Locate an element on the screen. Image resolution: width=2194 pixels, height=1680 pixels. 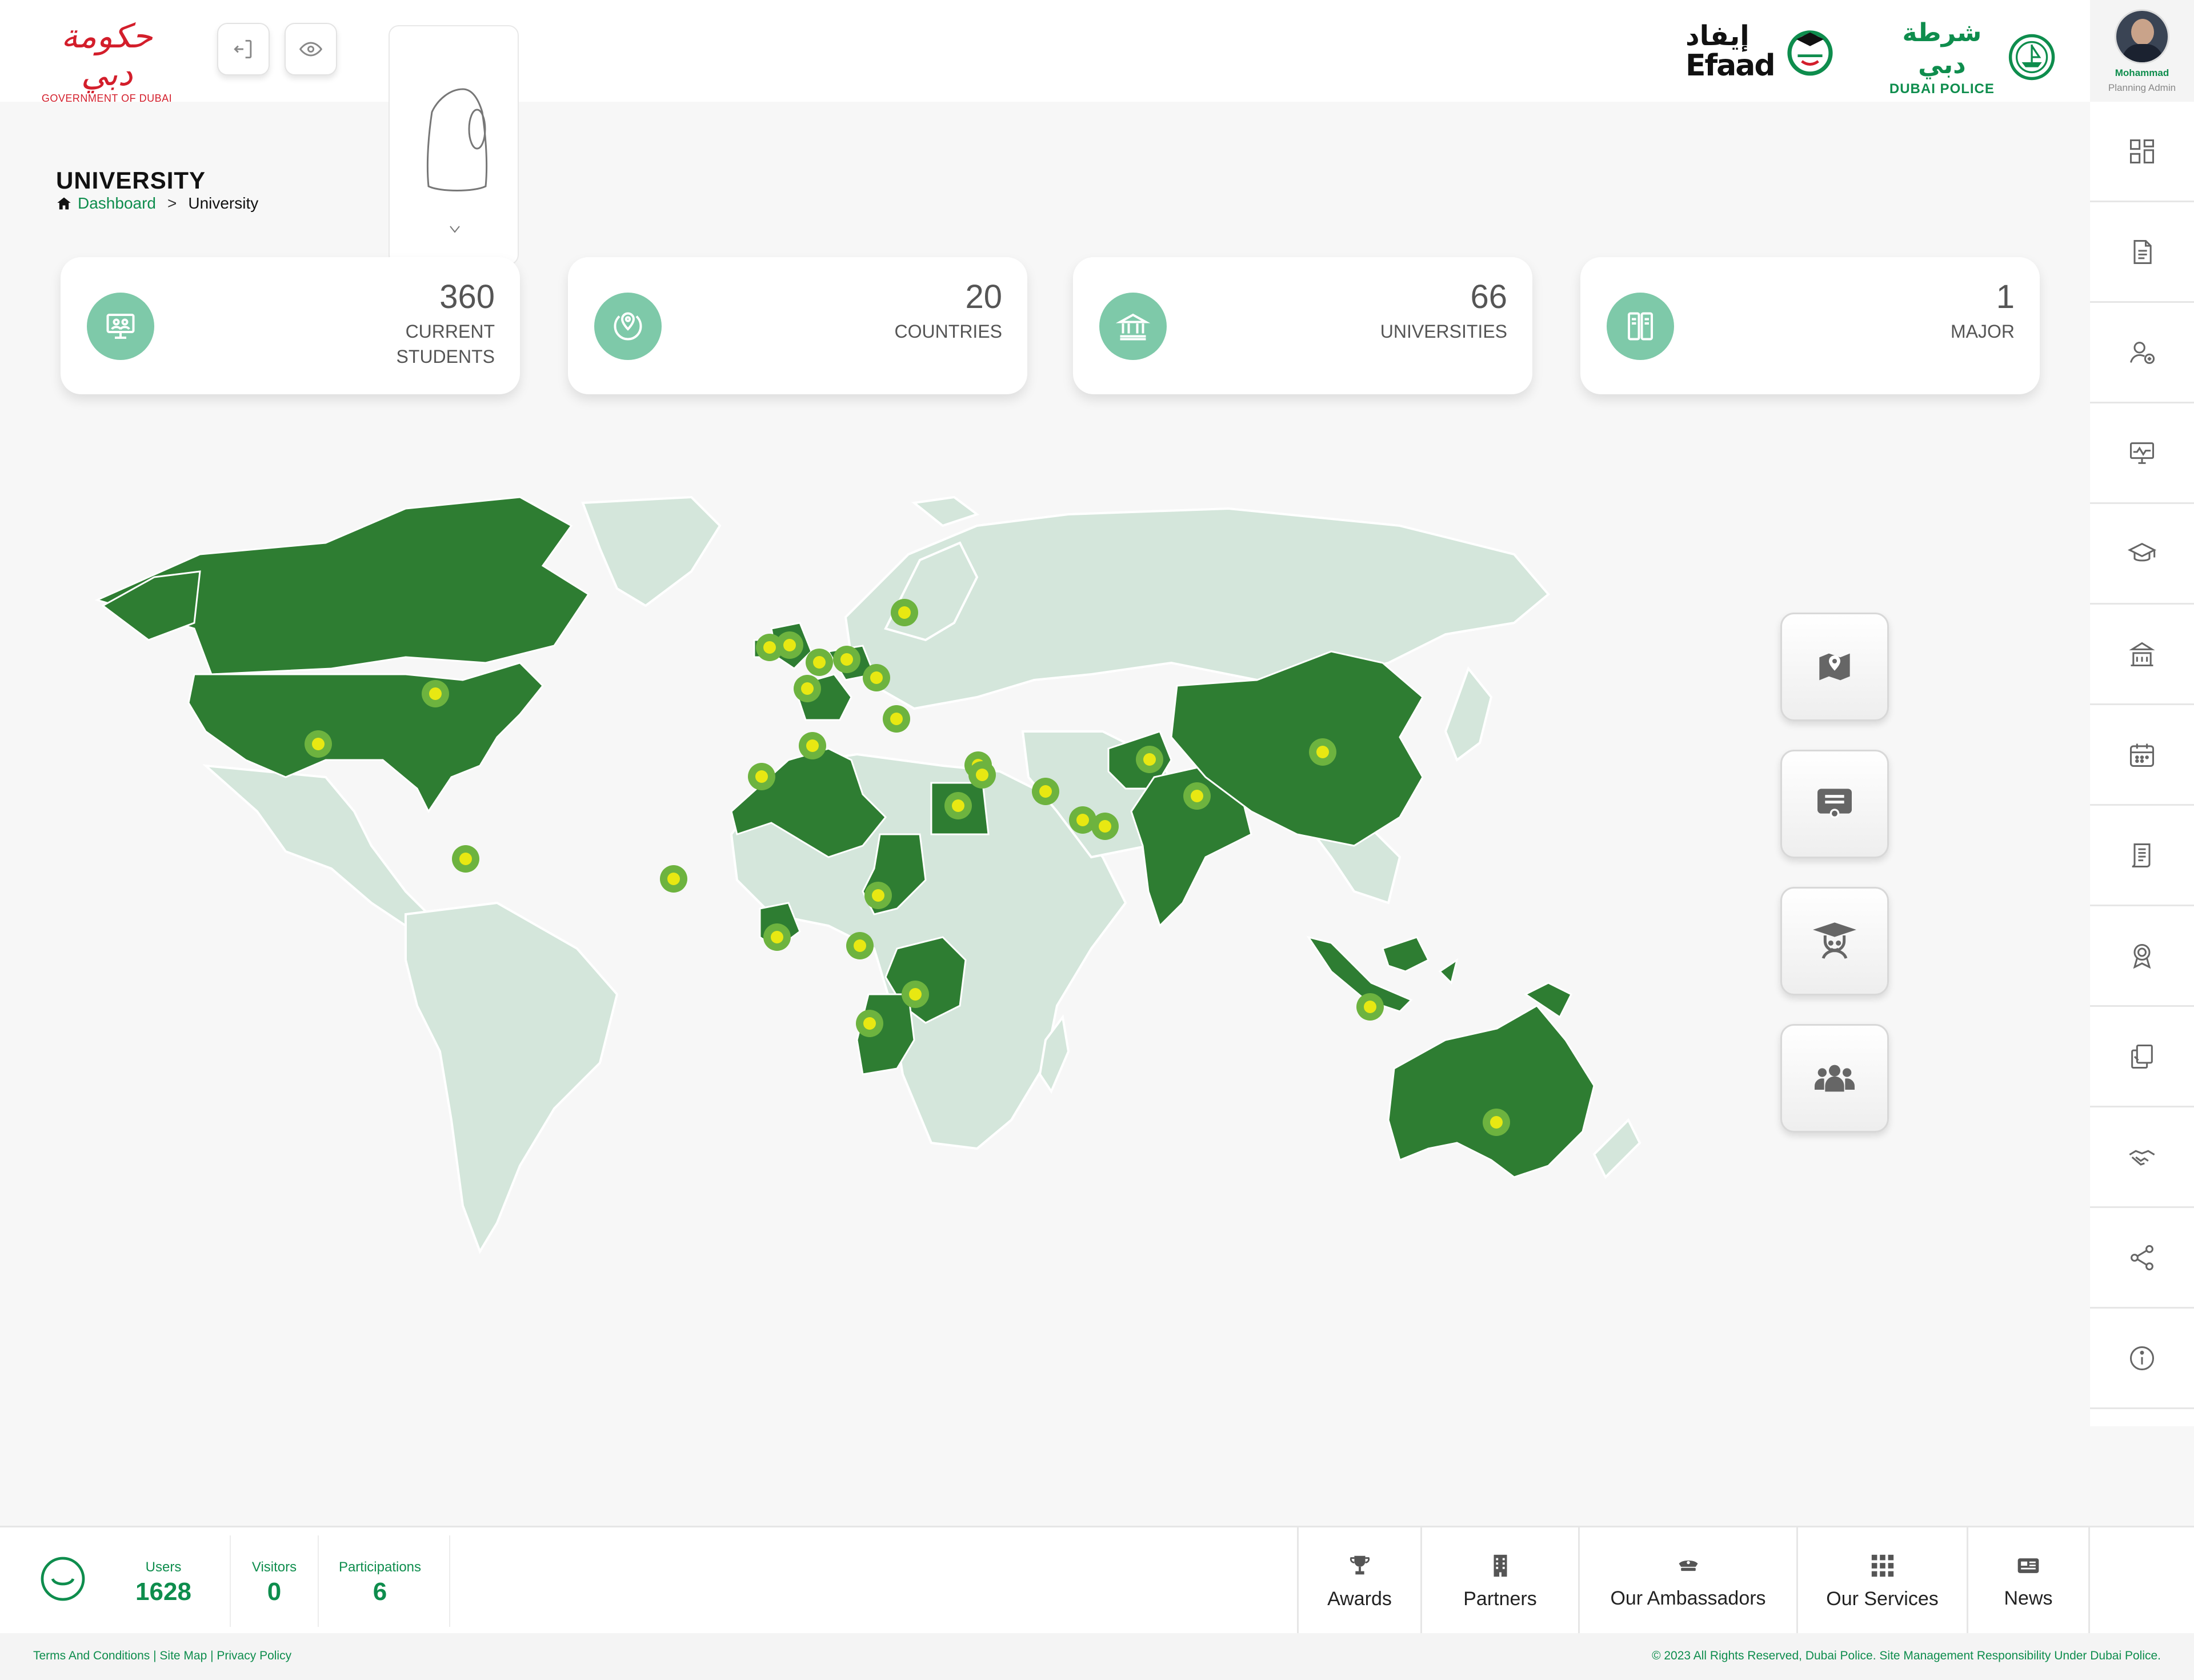
calendar-icon is located at coordinates (2142, 755).